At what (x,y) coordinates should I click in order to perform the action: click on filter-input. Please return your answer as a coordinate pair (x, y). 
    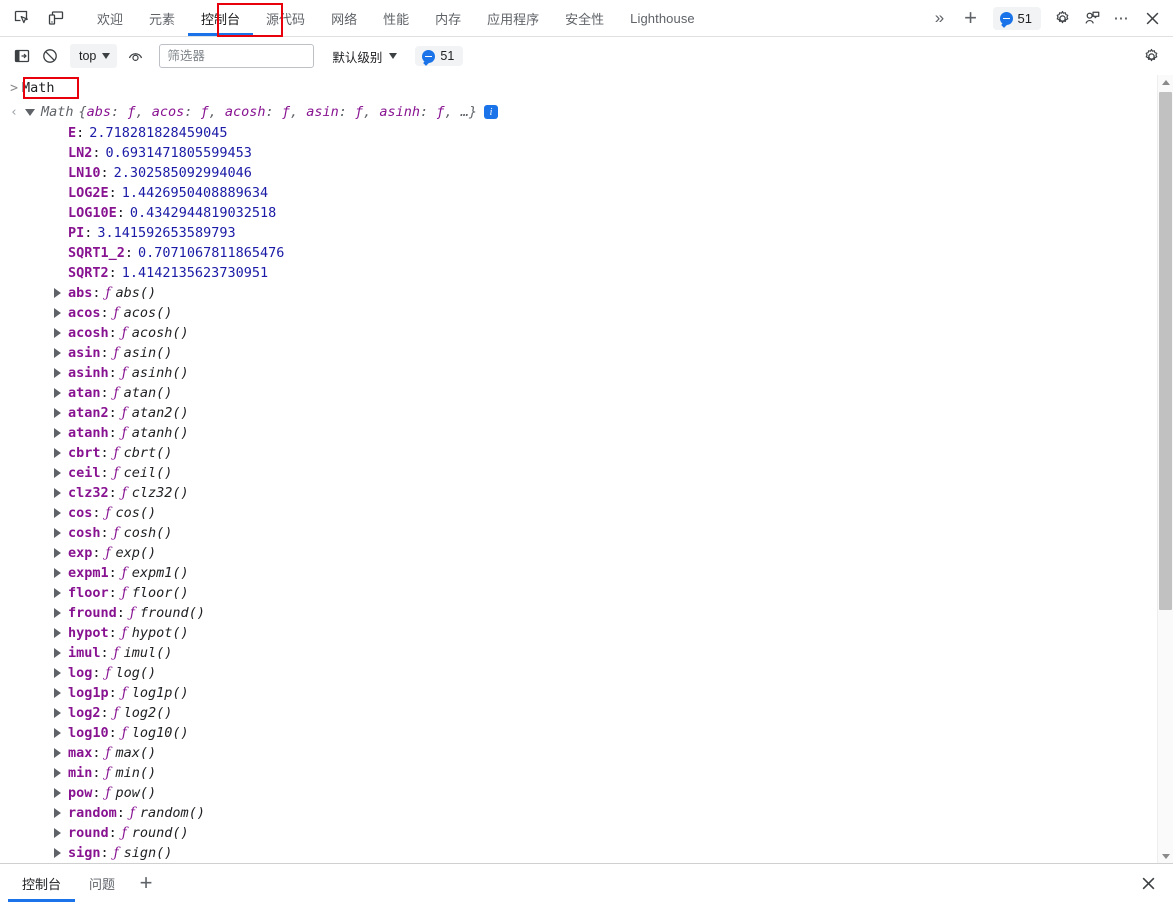
    Looking at the image, I should click on (237, 56).